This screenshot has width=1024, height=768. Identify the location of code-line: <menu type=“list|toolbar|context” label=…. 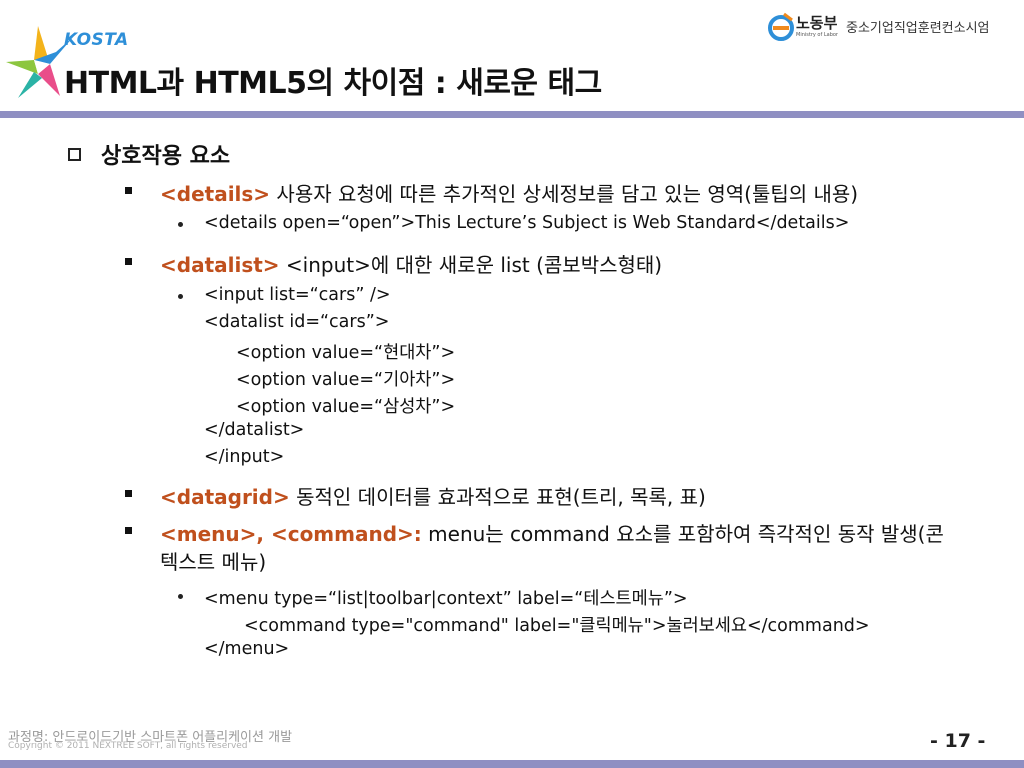
(446, 599).